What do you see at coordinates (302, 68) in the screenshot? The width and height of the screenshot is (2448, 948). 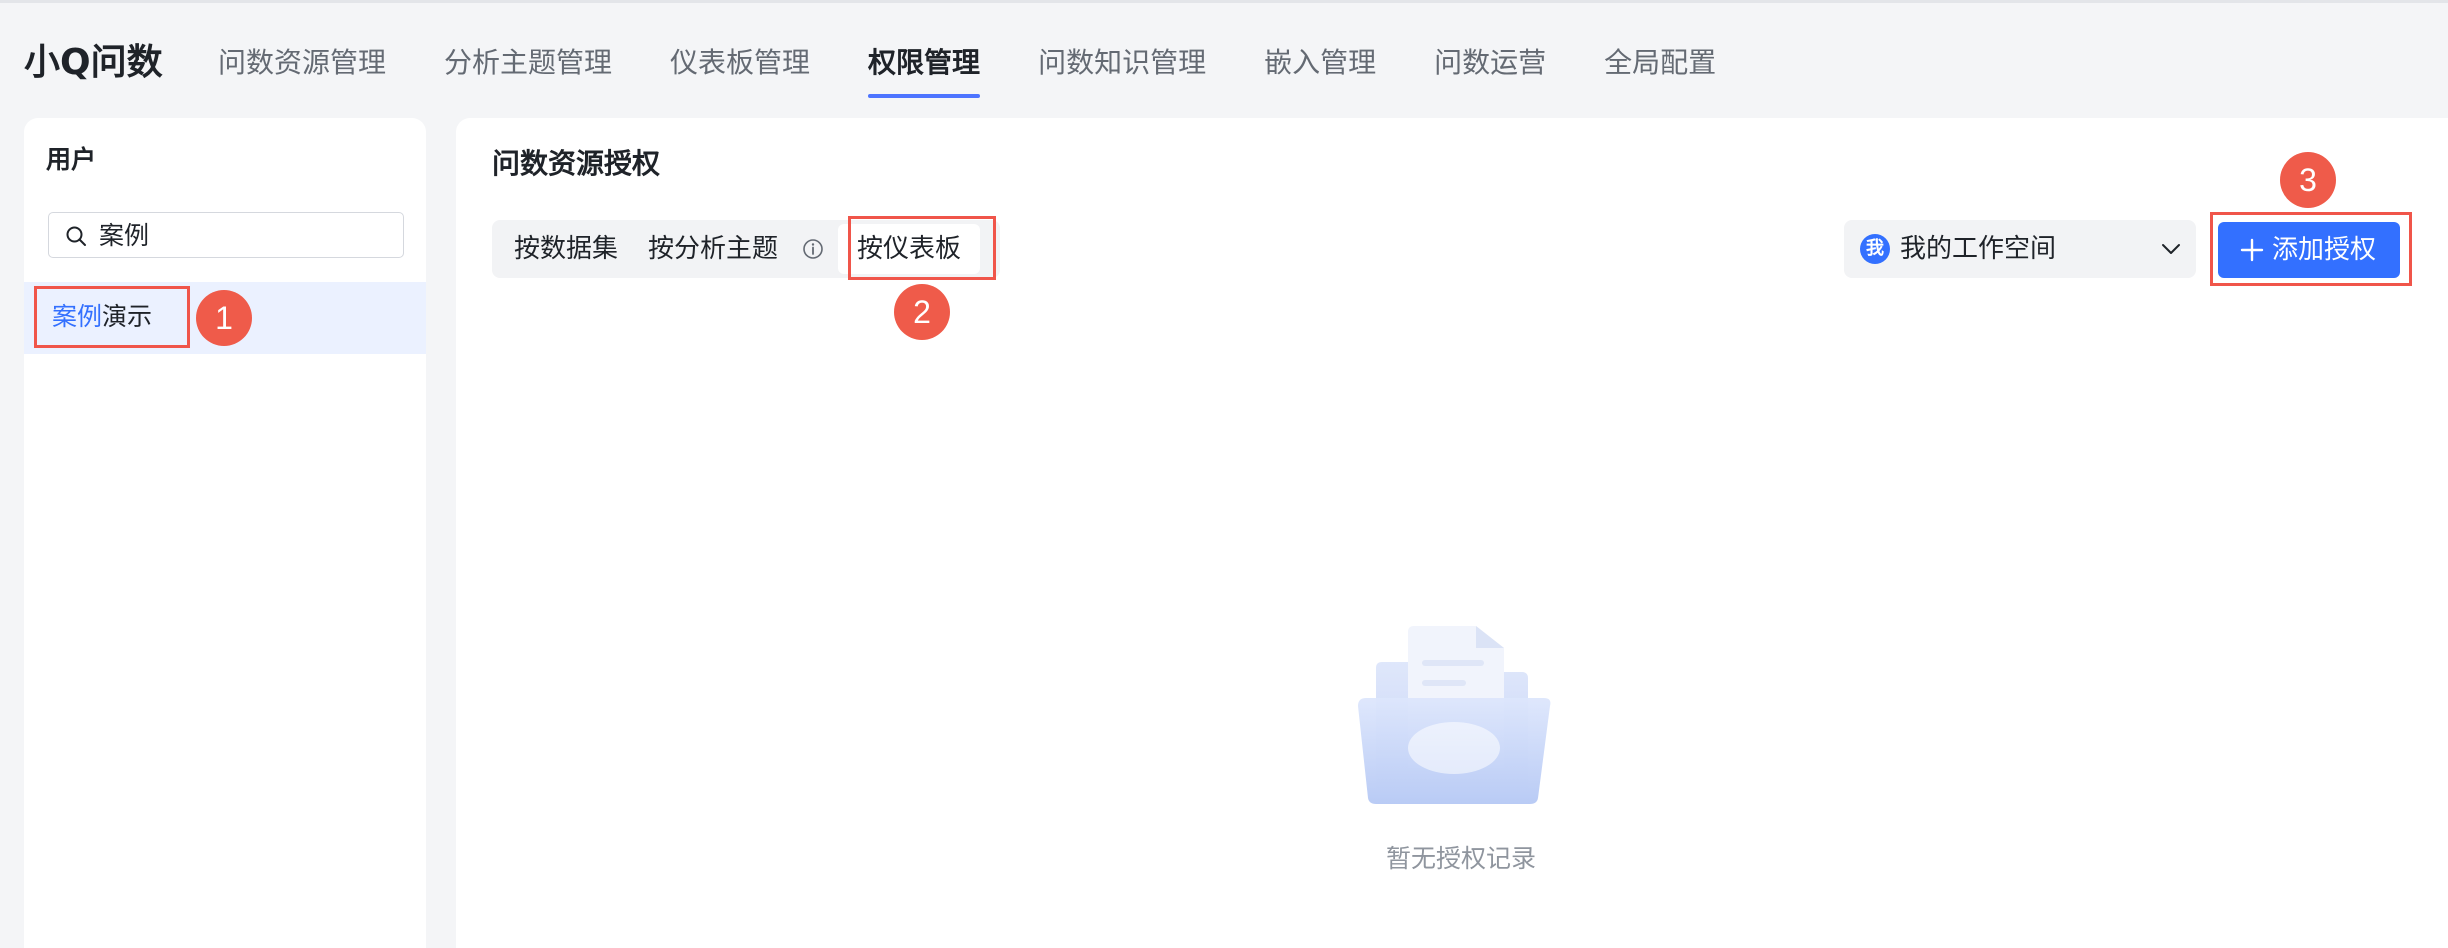 I see `nav-item-resource: 问数资源管理` at bounding box center [302, 68].